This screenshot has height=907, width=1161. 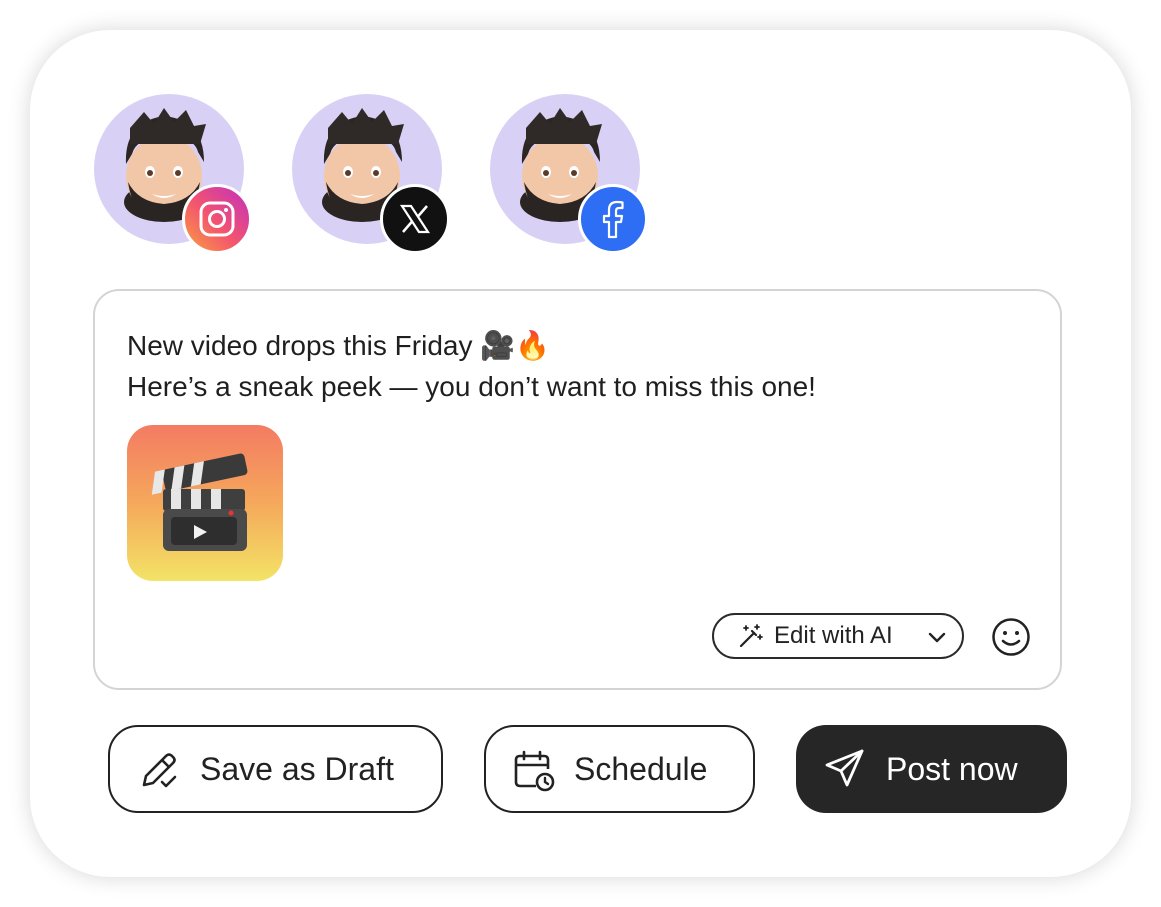 I want to click on post-now-button: Post now, so click(x=931, y=769).